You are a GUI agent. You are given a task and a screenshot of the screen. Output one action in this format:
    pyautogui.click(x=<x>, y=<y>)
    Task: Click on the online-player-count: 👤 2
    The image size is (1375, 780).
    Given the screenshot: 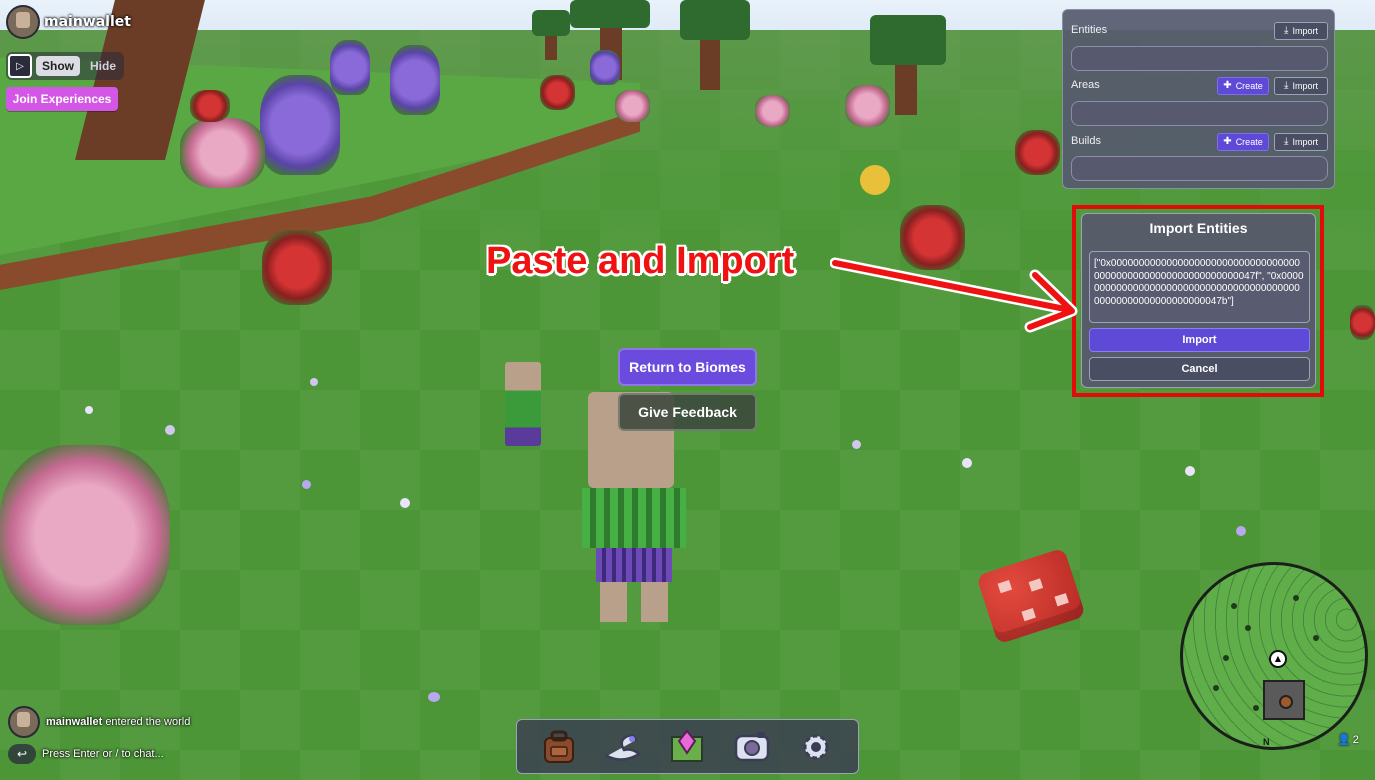 What is the action you would take?
    pyautogui.click(x=1348, y=740)
    